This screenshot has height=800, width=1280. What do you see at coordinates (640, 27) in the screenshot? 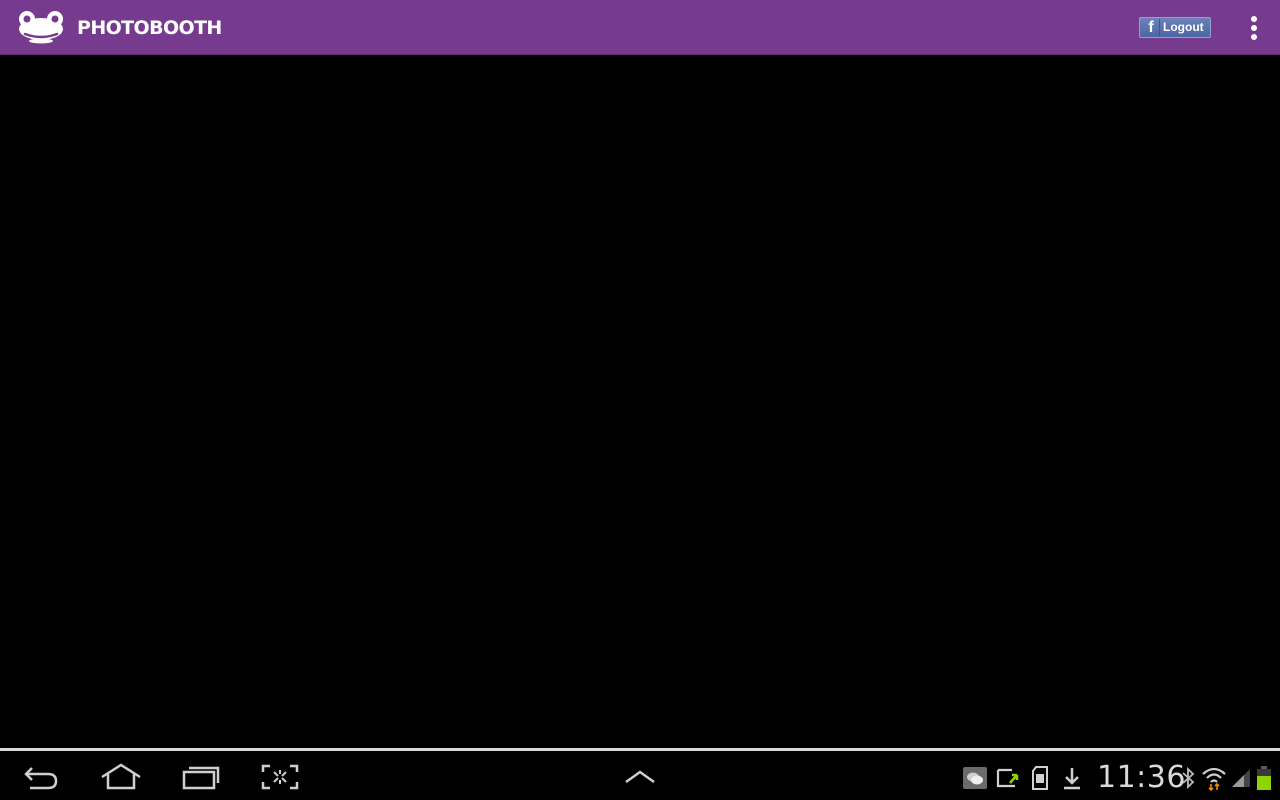
I see `action-bar: PHOTOBOOTH f Logout` at bounding box center [640, 27].